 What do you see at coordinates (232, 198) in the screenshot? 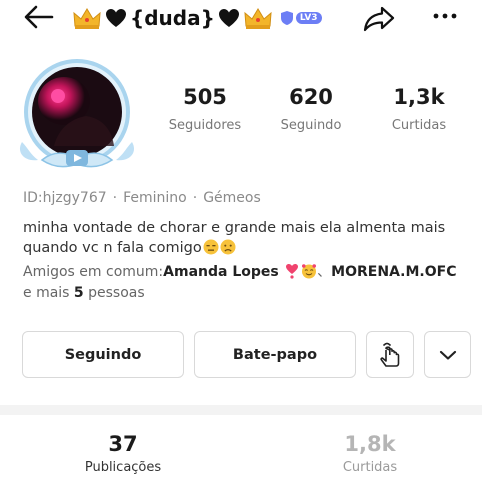
I see `zodiac-sign: Gémeos` at bounding box center [232, 198].